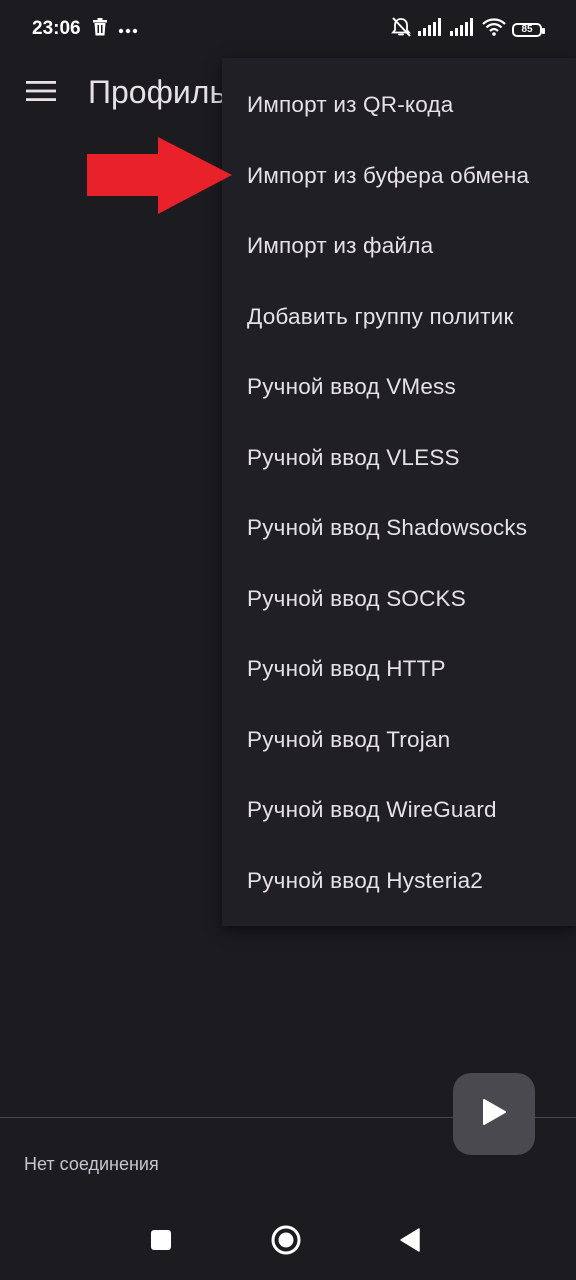 The height and width of the screenshot is (1280, 576). I want to click on system-navigation-bar, so click(288, 1240).